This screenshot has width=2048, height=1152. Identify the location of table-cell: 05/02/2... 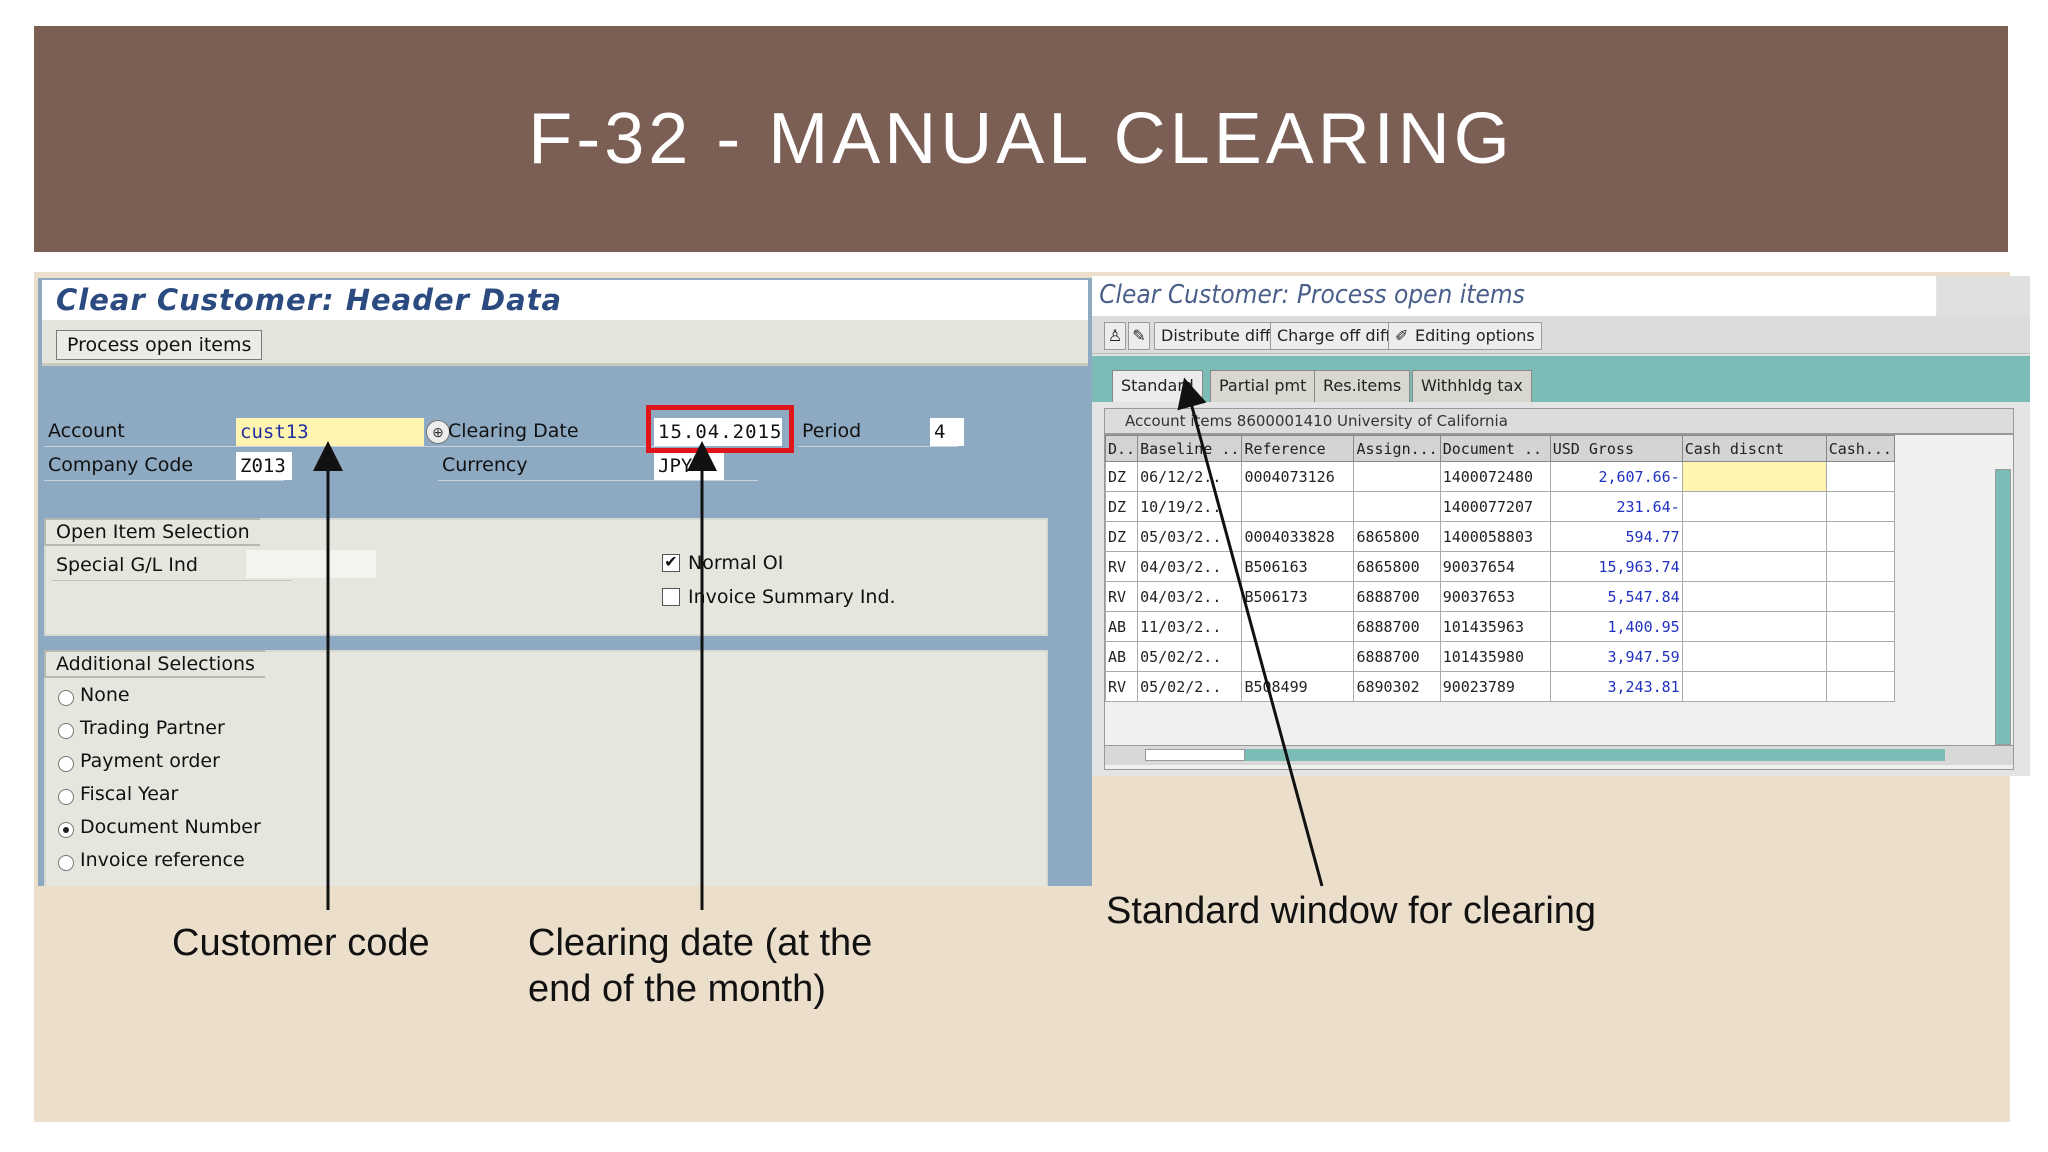
(1190, 686).